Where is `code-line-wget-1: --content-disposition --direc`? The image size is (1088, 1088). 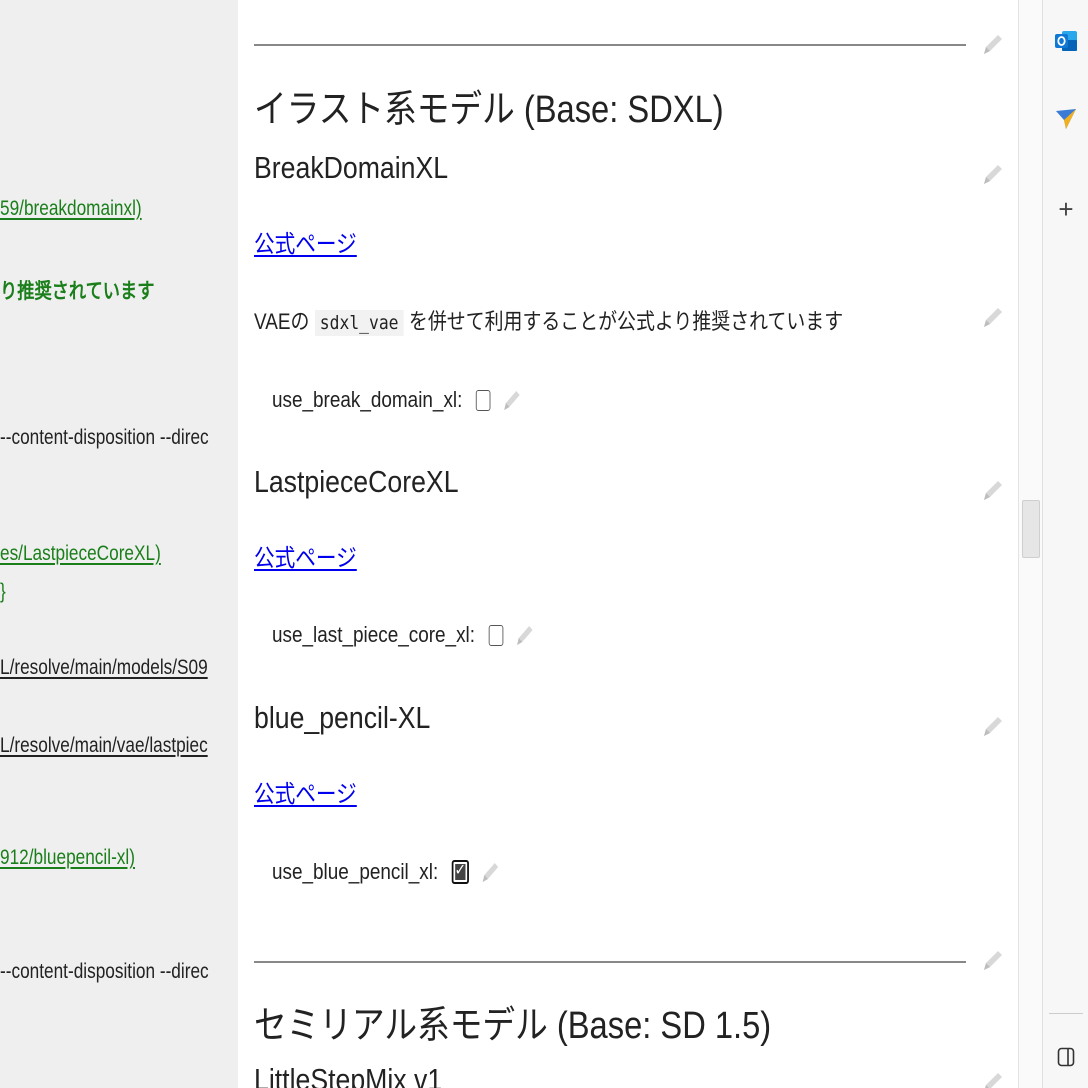 code-line-wget-1: --content-disposition --direc is located at coordinates (104, 437).